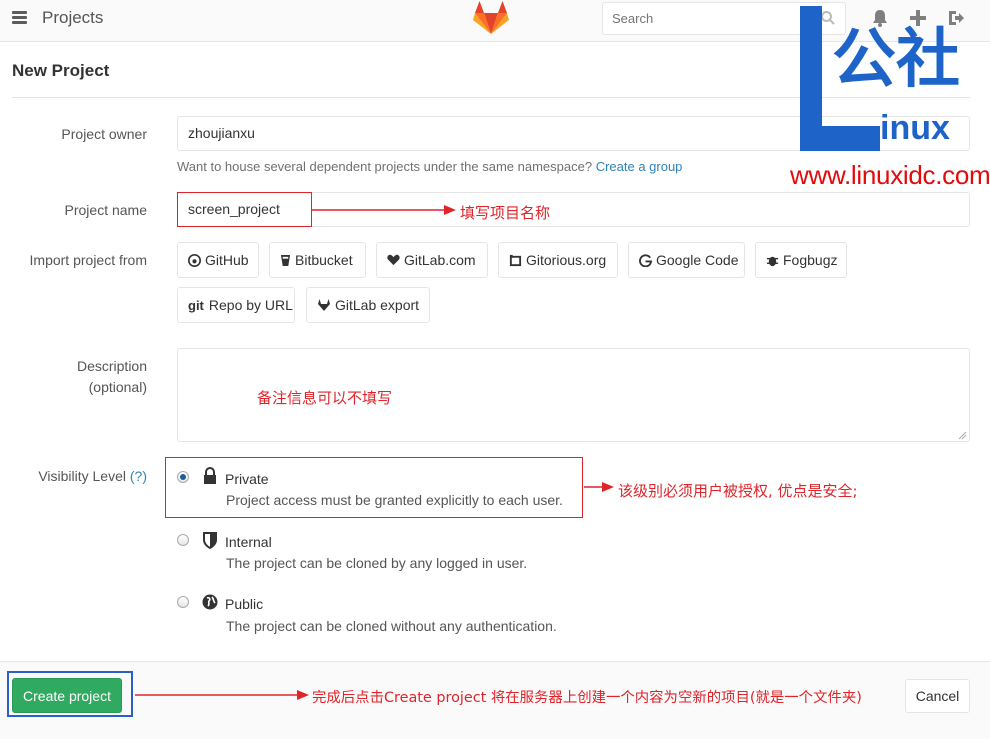  I want to click on visibility-label-text: Visibility Level, so click(82, 476).